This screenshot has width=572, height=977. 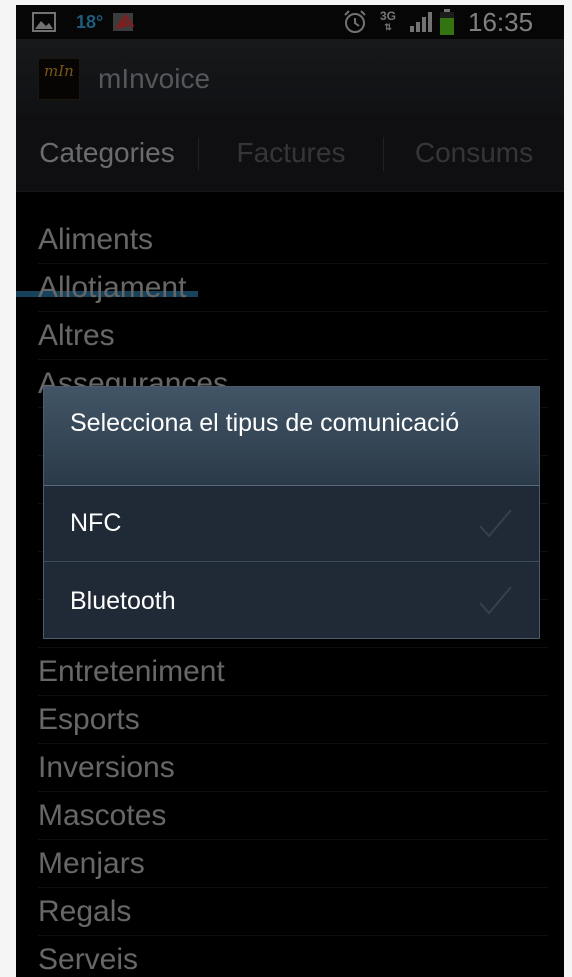 What do you see at coordinates (96, 523) in the screenshot?
I see `option-label: NFC` at bounding box center [96, 523].